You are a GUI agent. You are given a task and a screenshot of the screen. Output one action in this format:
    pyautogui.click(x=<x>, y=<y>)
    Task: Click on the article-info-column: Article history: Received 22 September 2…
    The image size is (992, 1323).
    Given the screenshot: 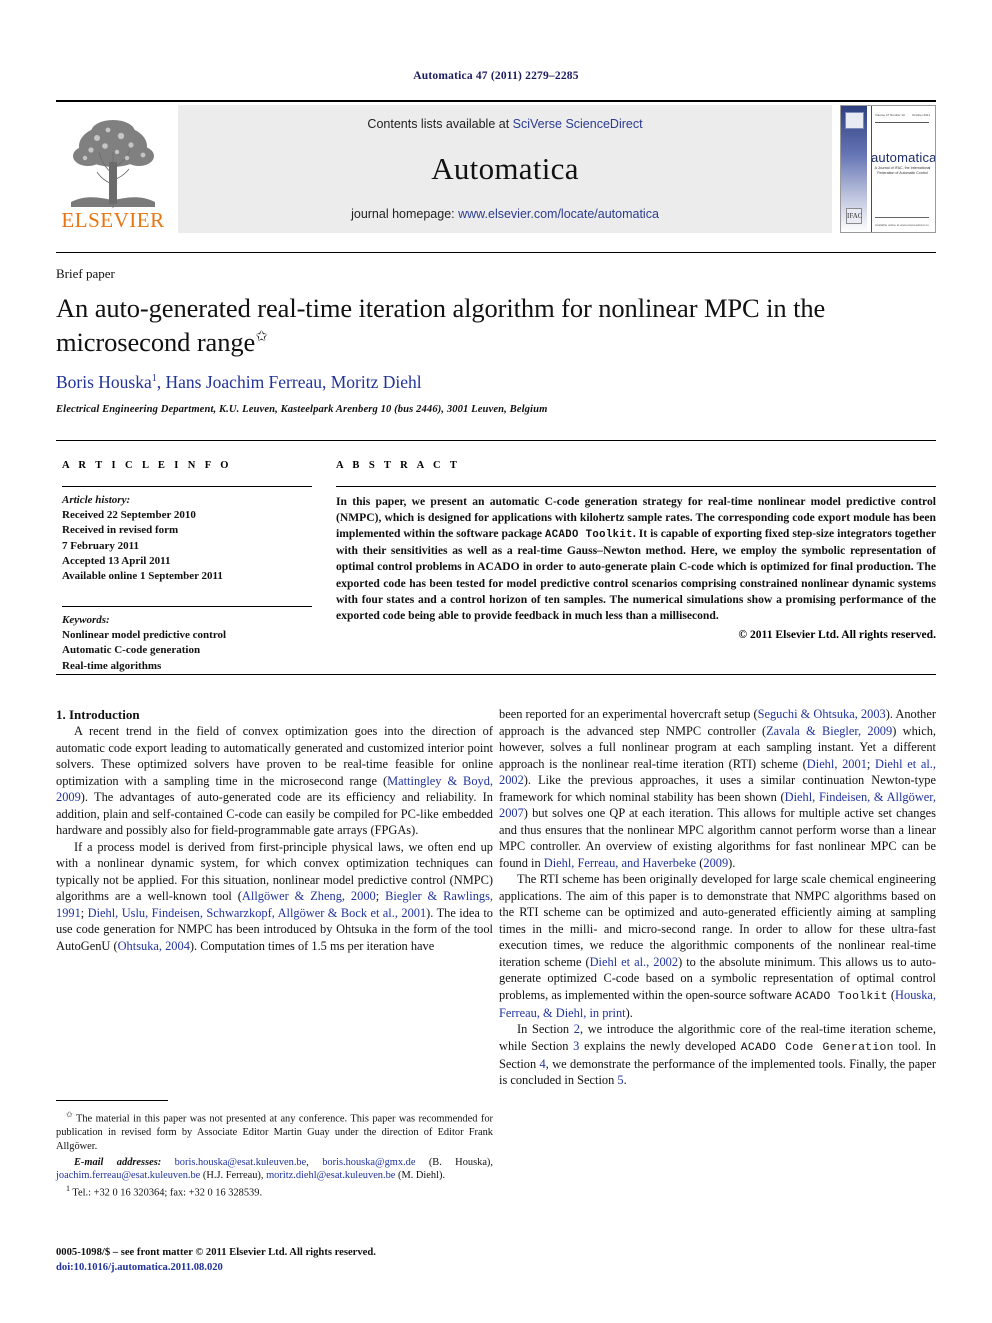 What is the action you would take?
    pyautogui.click(x=187, y=580)
    